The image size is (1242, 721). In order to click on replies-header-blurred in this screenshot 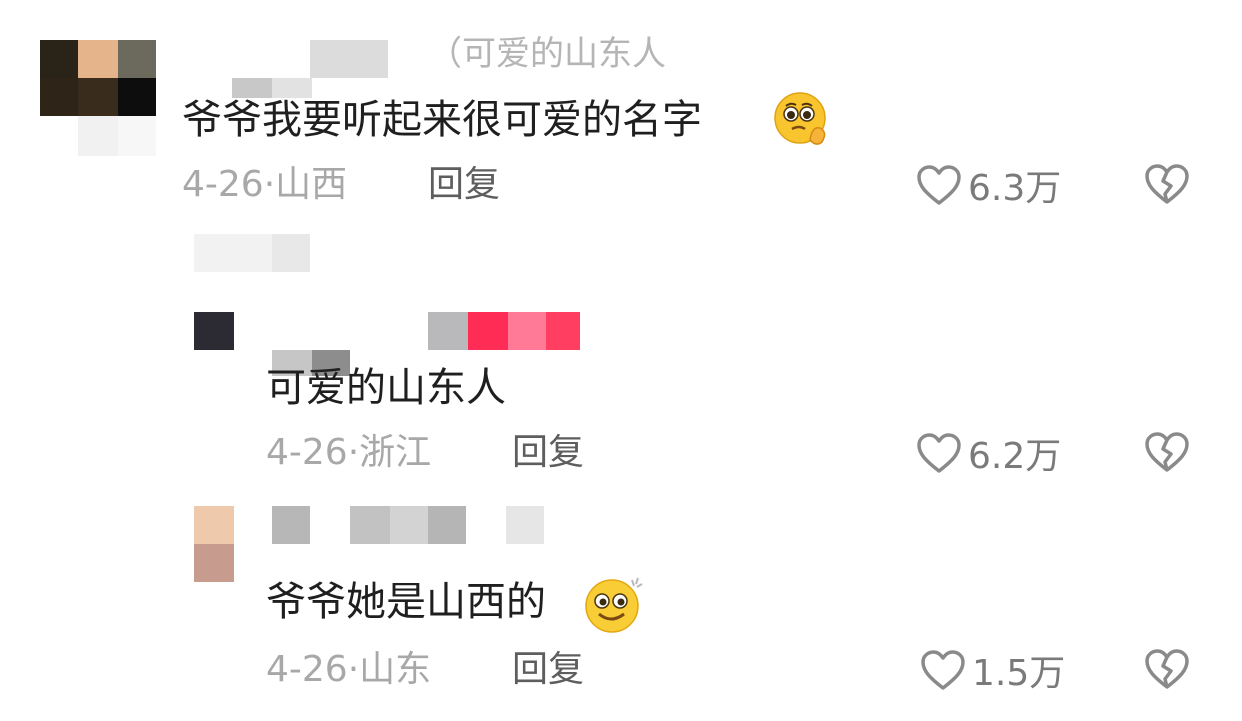, I will do `click(254, 254)`.